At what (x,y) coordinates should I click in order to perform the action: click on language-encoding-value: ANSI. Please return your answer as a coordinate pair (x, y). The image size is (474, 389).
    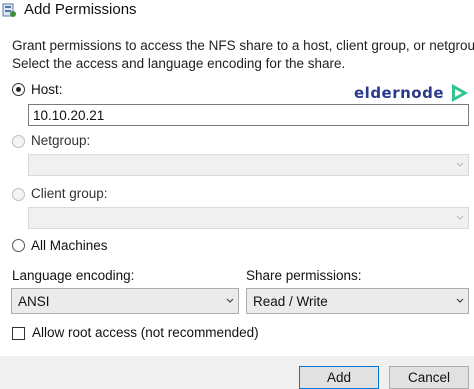
    Looking at the image, I should click on (34, 301).